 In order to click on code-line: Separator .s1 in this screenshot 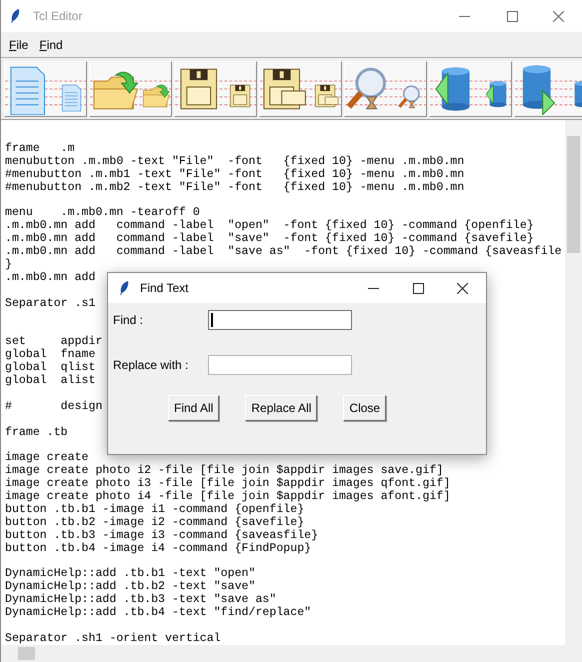, I will do `click(50, 303)`.